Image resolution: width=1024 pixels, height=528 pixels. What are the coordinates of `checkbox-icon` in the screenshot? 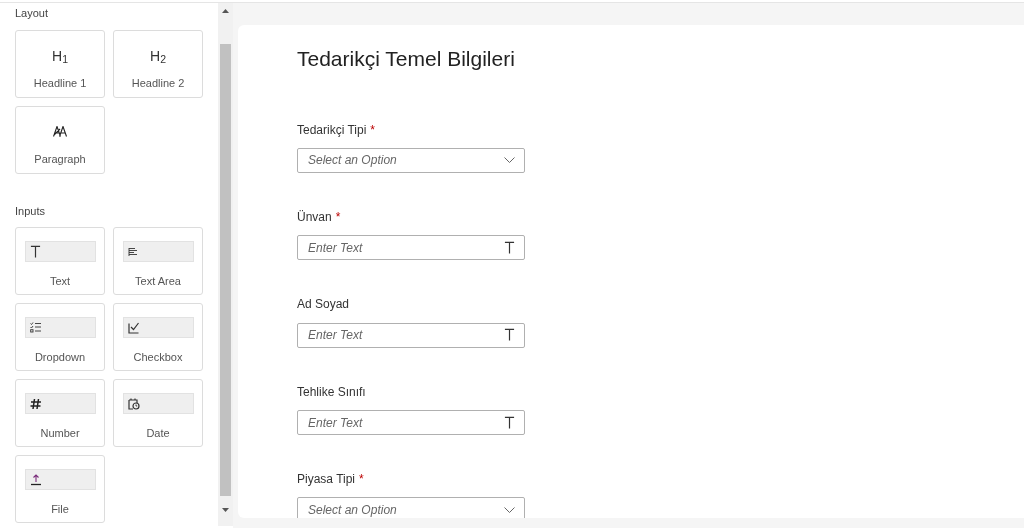 It's located at (133, 327).